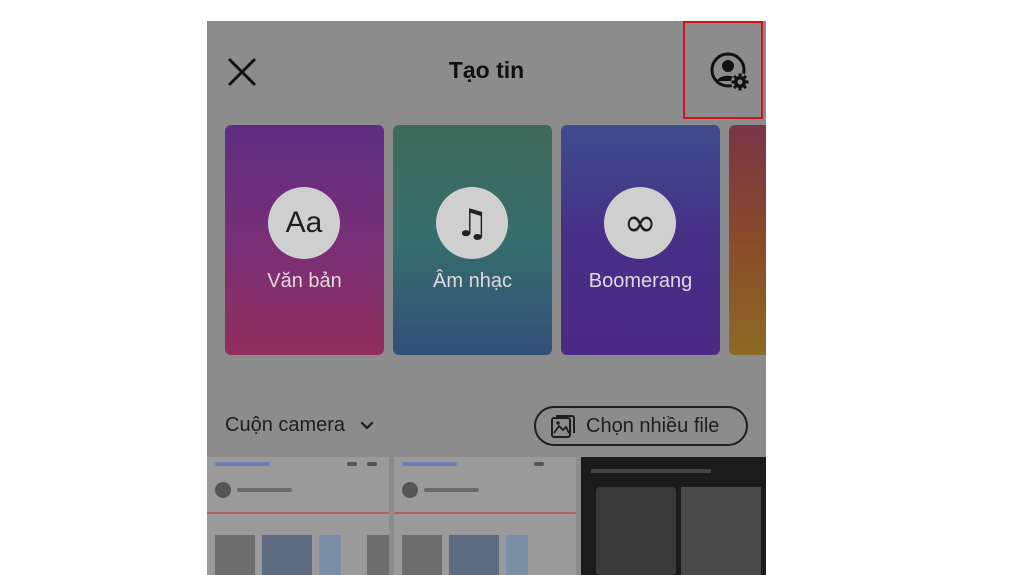 The image size is (1024, 575). I want to click on card-boomerang: ∞ Boomerang, so click(640, 240).